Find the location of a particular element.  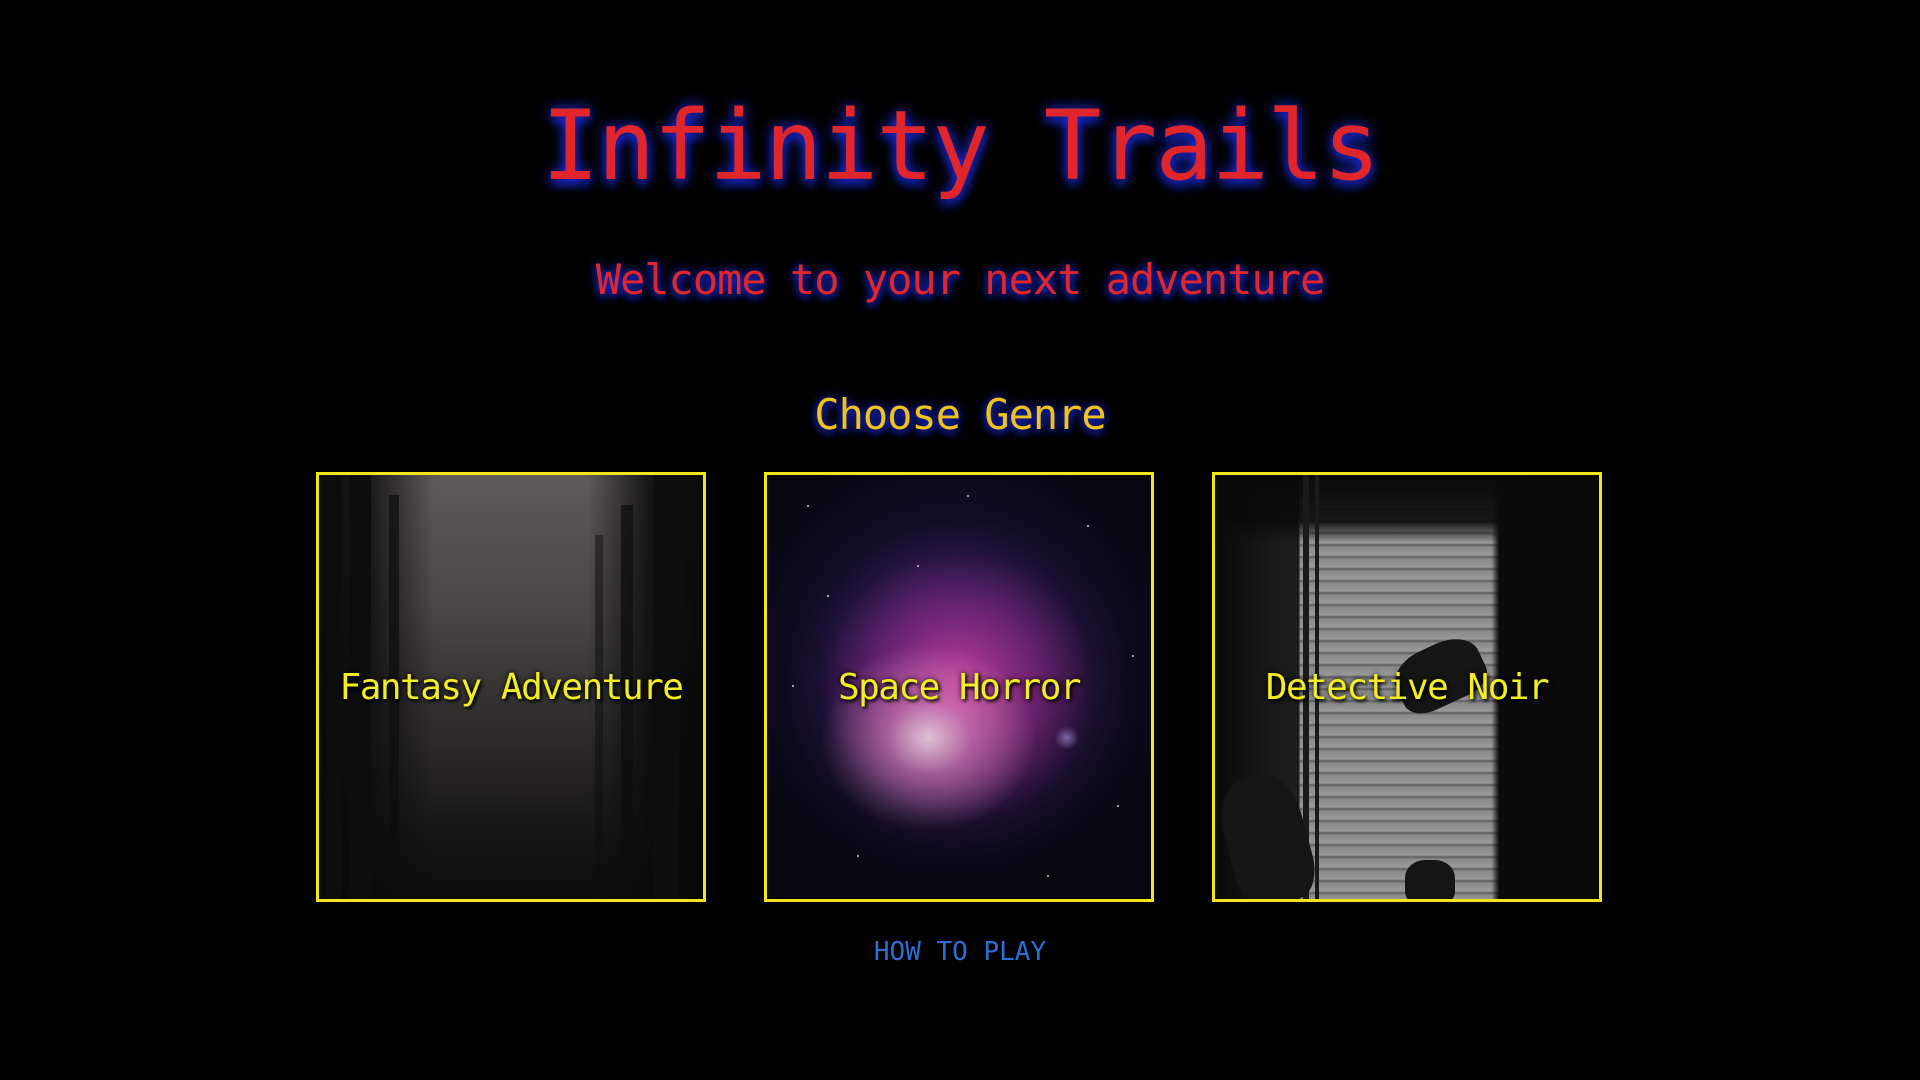

genre-label-noir: Detective Noir is located at coordinates (1407, 687).